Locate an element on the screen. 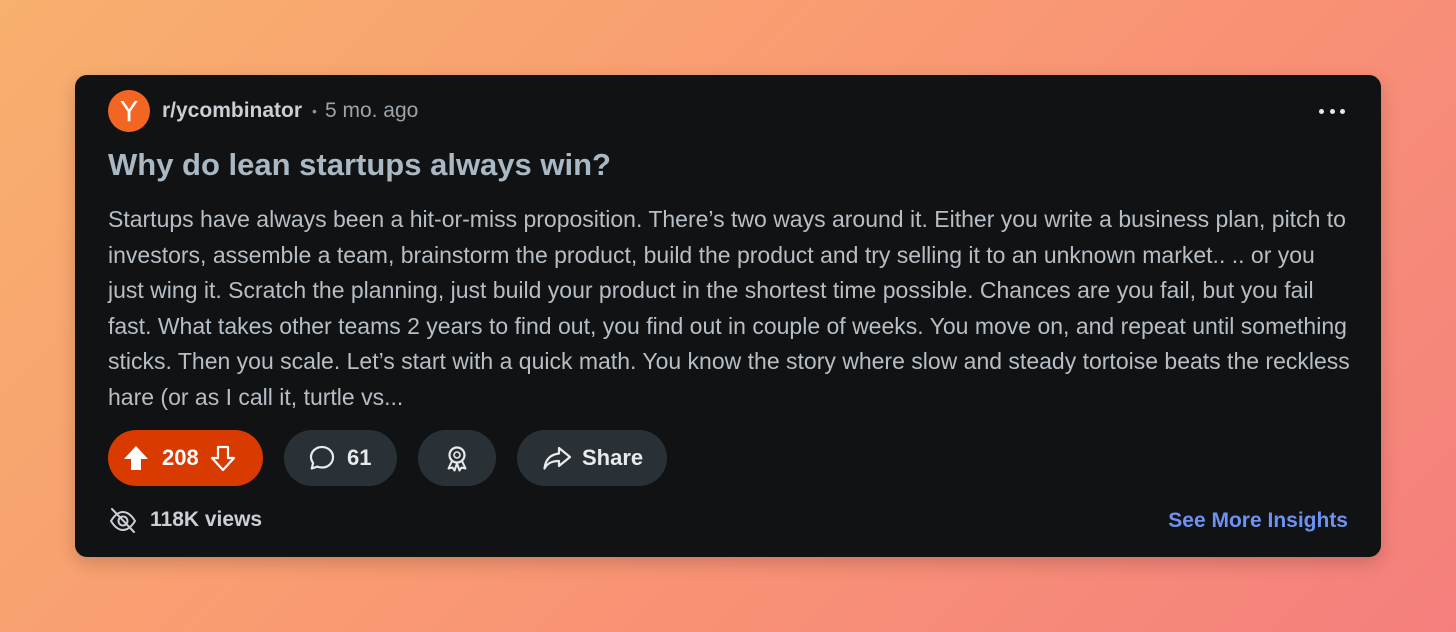 The image size is (1456, 632). vote-count: 208 is located at coordinates (180, 457).